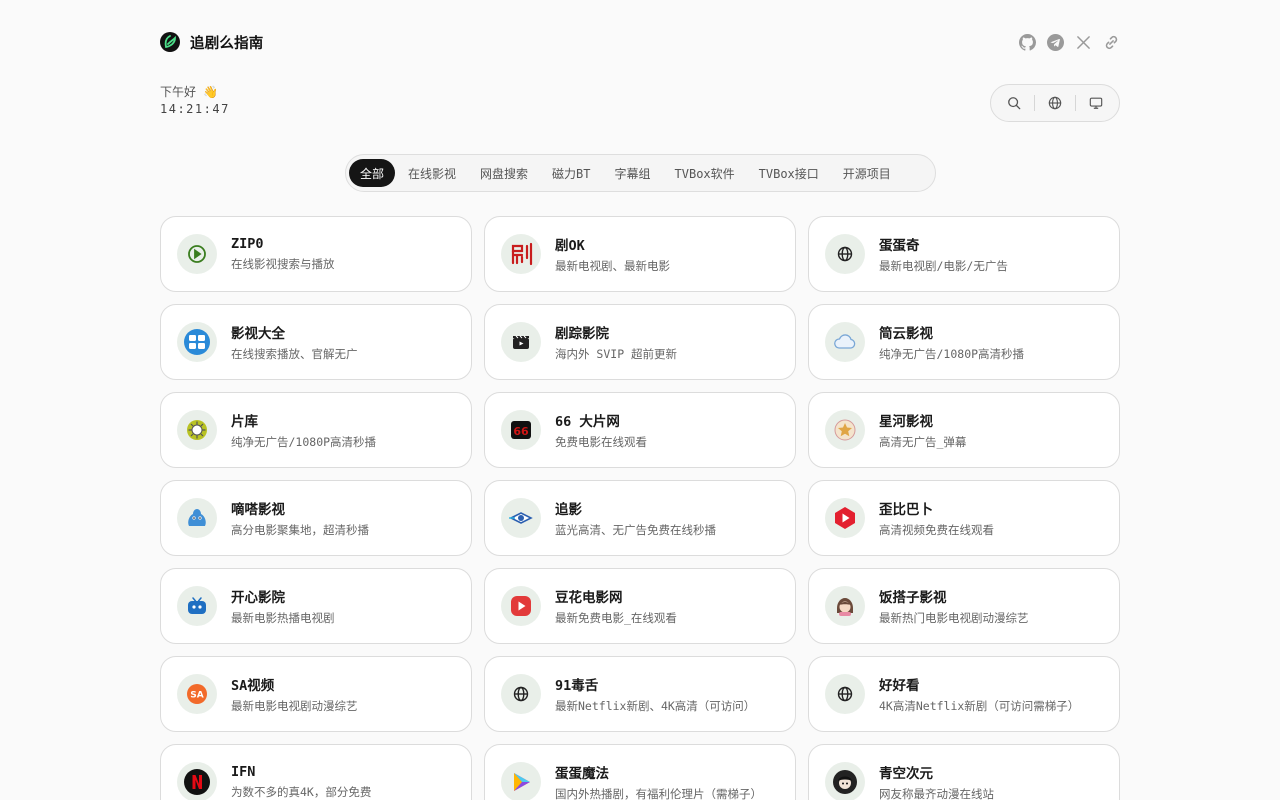  What do you see at coordinates (845, 430) in the screenshot?
I see `star-badge-icon` at bounding box center [845, 430].